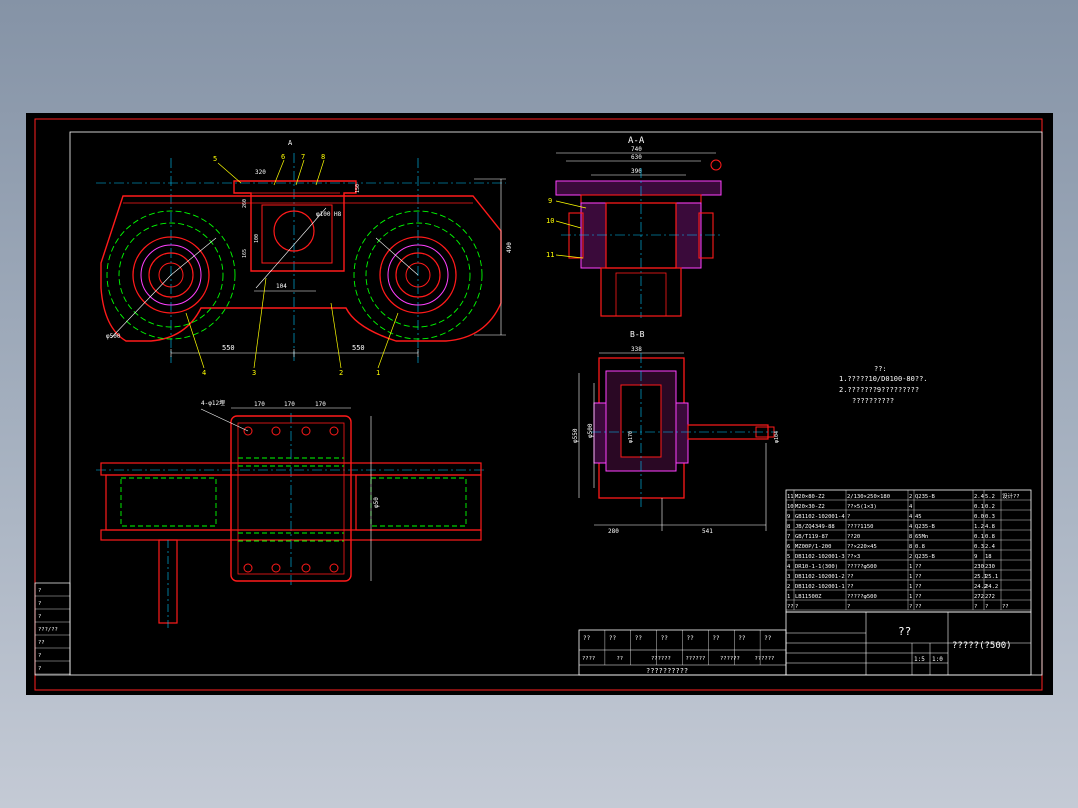 The width and height of the screenshot is (1078, 808). I want to click on aa-dim-630: 630, so click(636, 157).